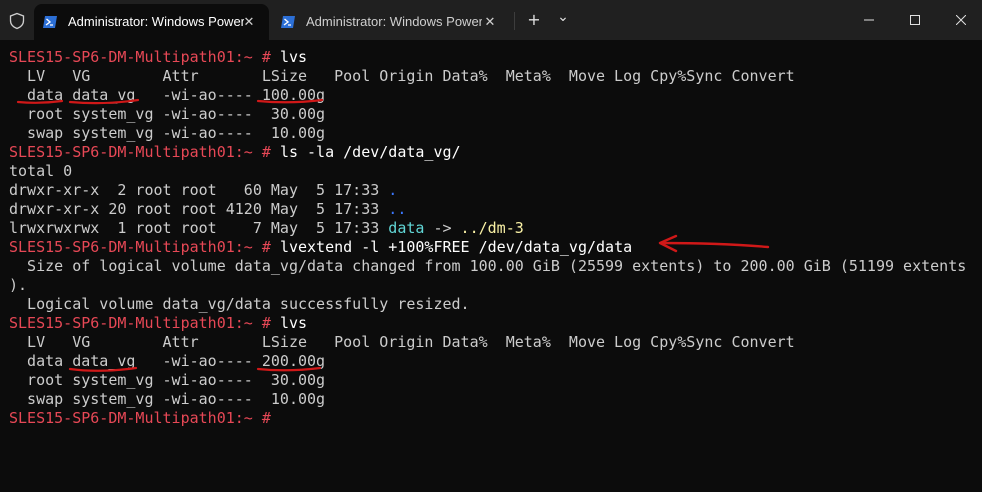  What do you see at coordinates (563, 20) in the screenshot?
I see `tab-dropdown-button: ⌄` at bounding box center [563, 20].